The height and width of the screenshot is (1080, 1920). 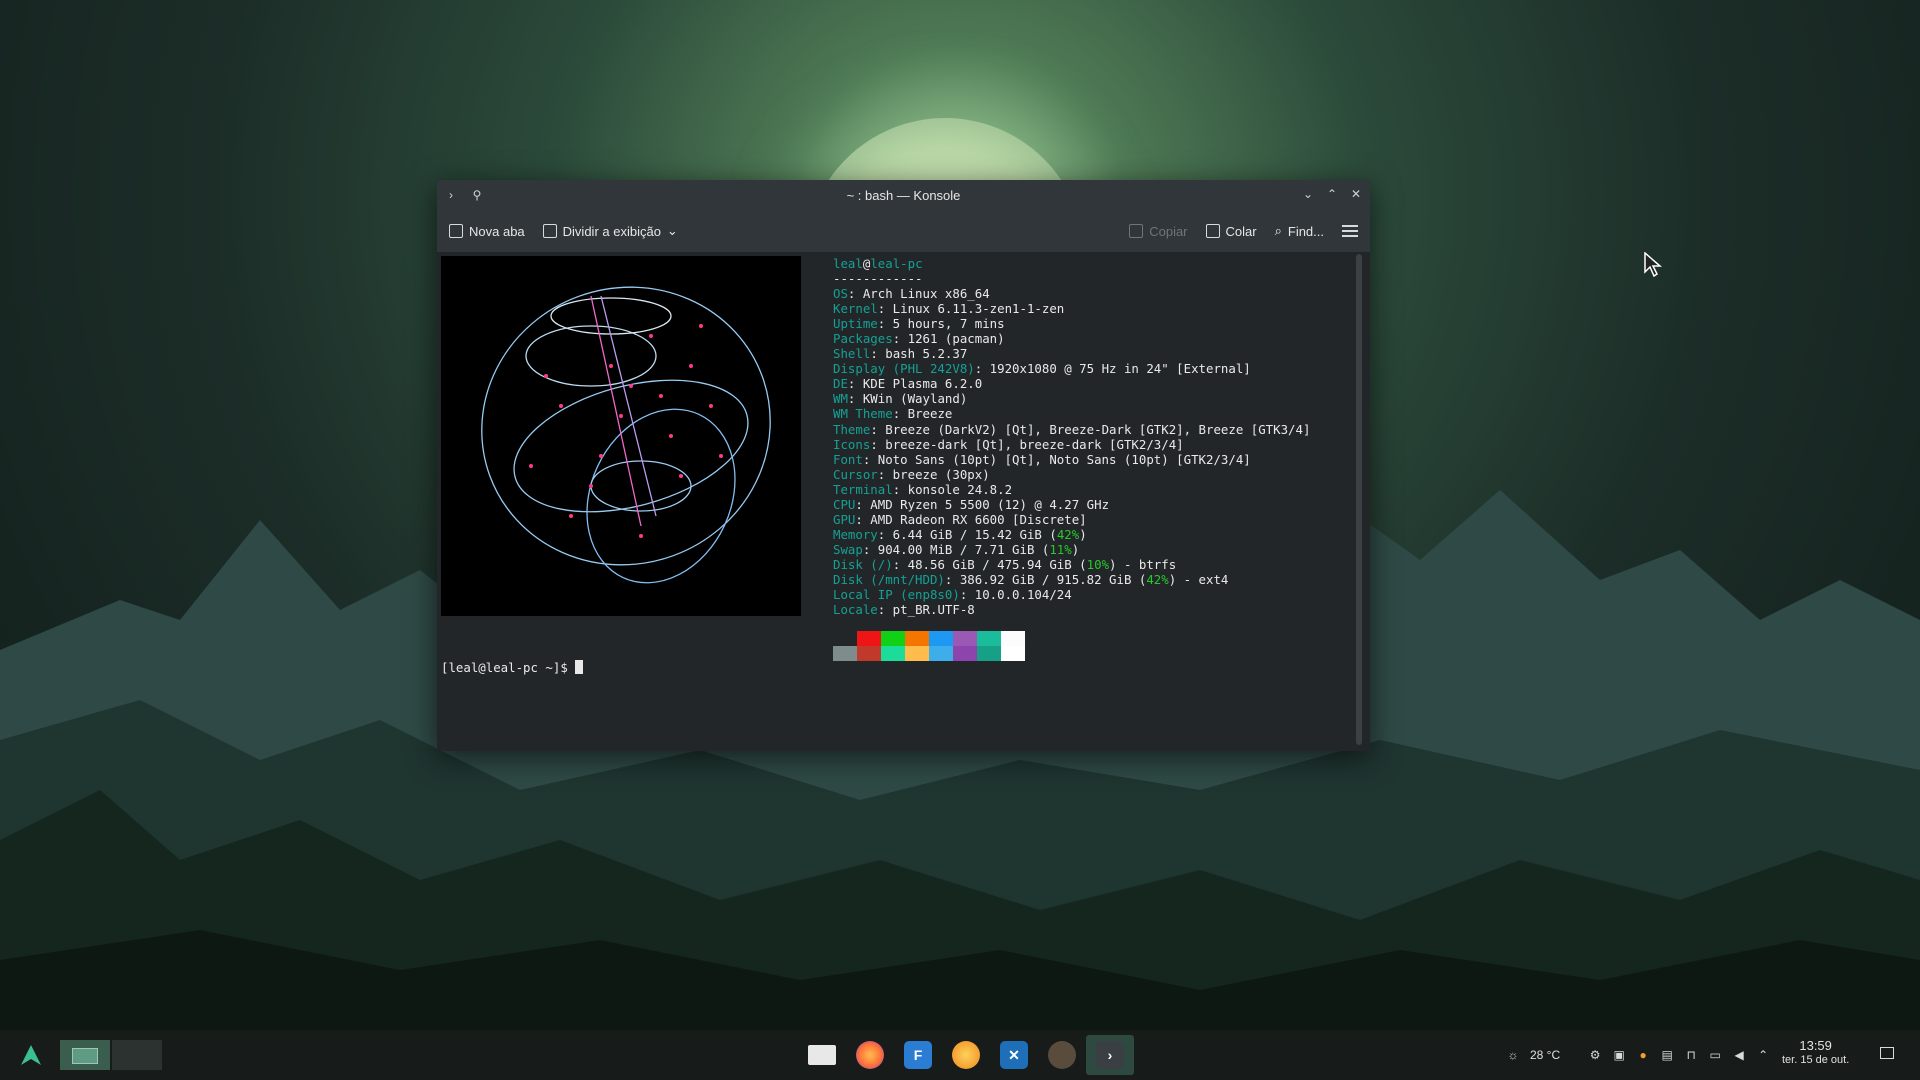 What do you see at coordinates (451, 195) in the screenshot?
I see `terminal-app-icon: ›` at bounding box center [451, 195].